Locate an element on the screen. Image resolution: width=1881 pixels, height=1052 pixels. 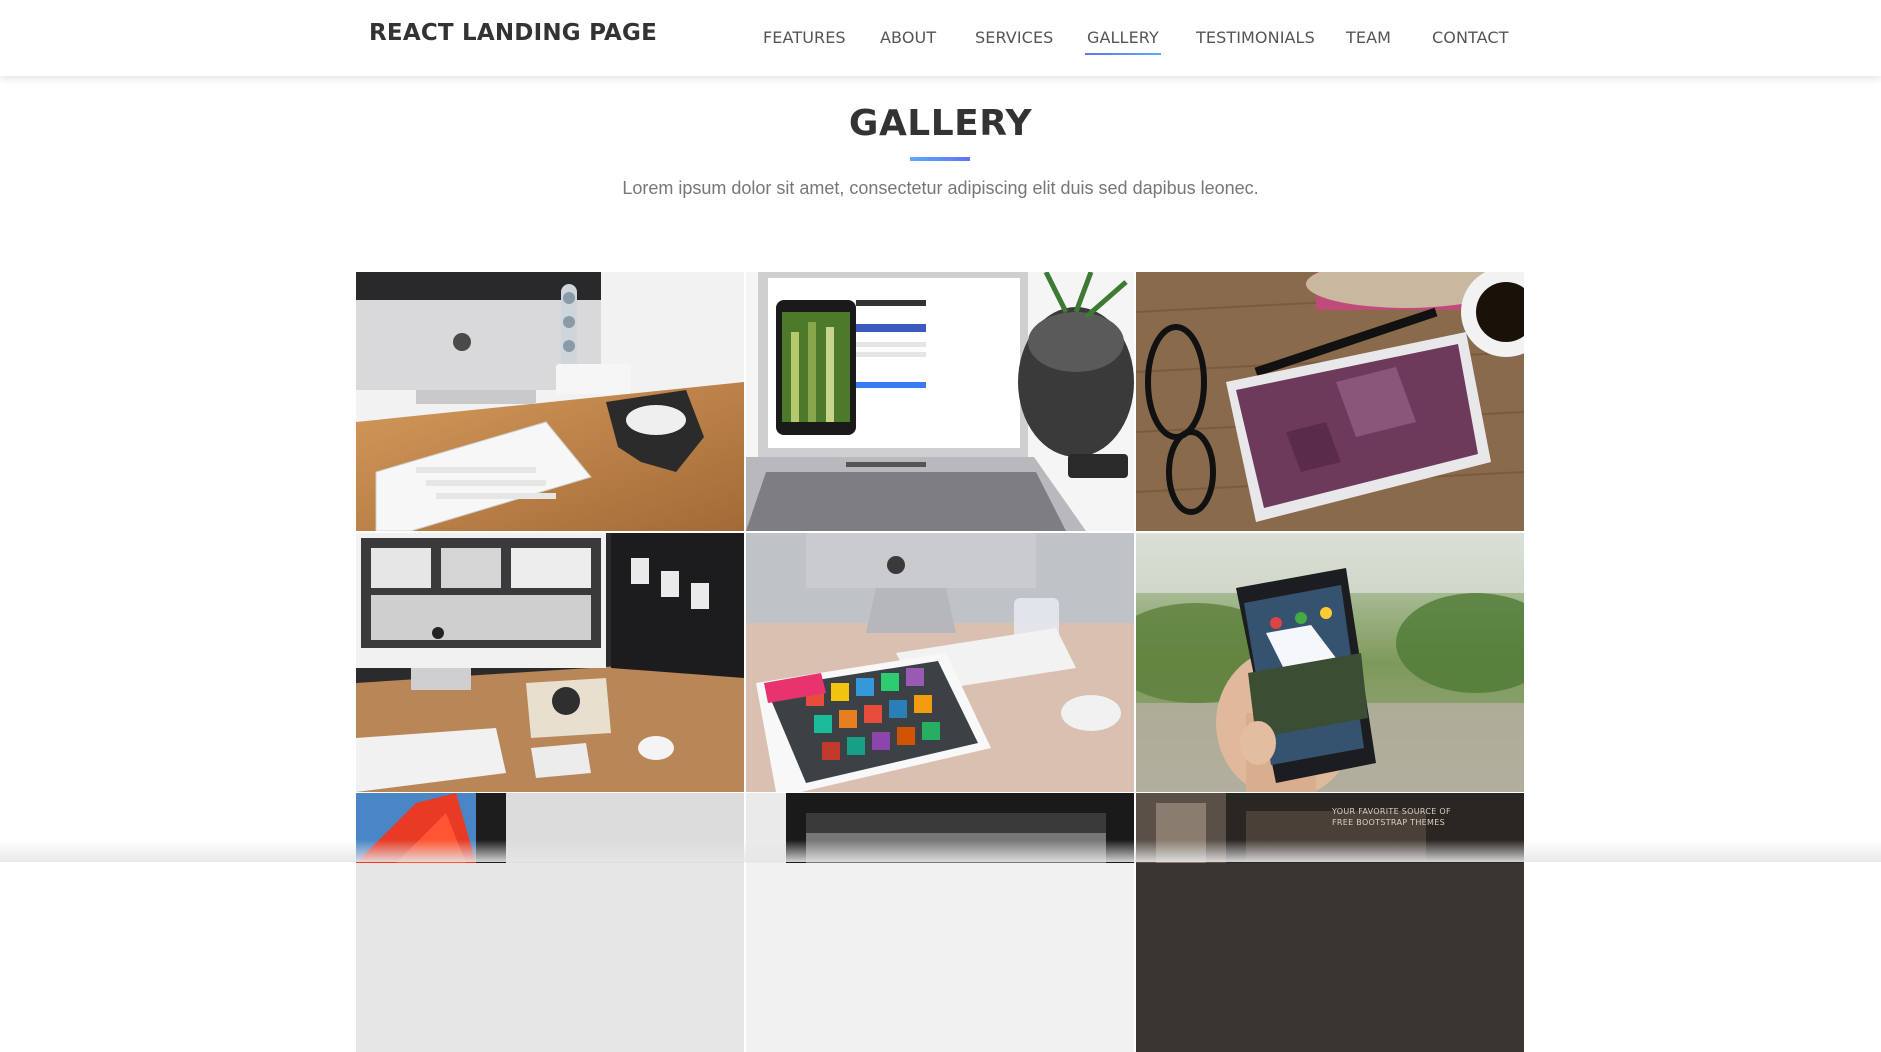
bottom-fade is located at coordinates (940, 851).